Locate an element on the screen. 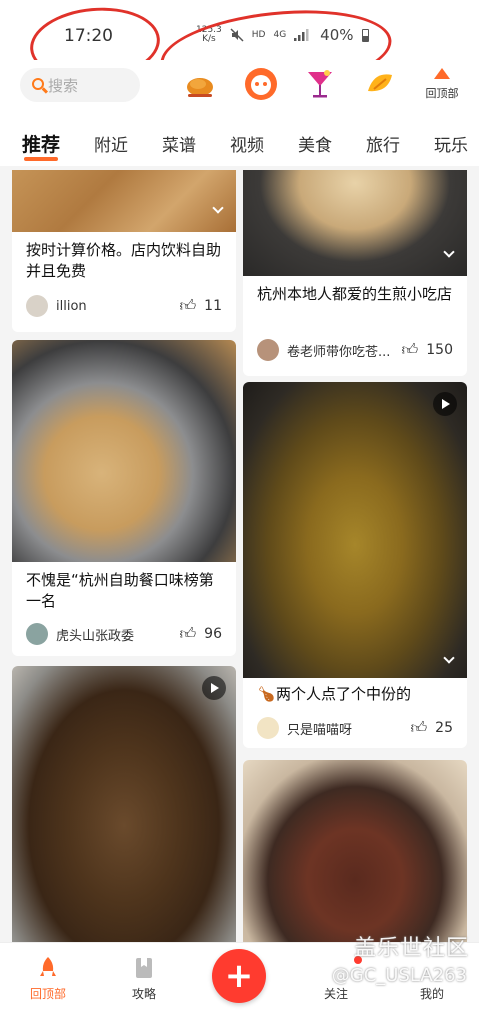 The image size is (479, 1012). card-title: 🍗︎两个人点了个中份的 is located at coordinates (357, 694).